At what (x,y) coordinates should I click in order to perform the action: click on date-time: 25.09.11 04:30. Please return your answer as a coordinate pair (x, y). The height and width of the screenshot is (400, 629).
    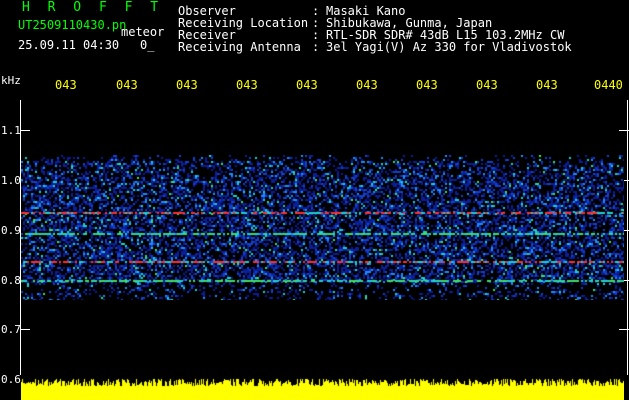
    Looking at the image, I should click on (69, 45).